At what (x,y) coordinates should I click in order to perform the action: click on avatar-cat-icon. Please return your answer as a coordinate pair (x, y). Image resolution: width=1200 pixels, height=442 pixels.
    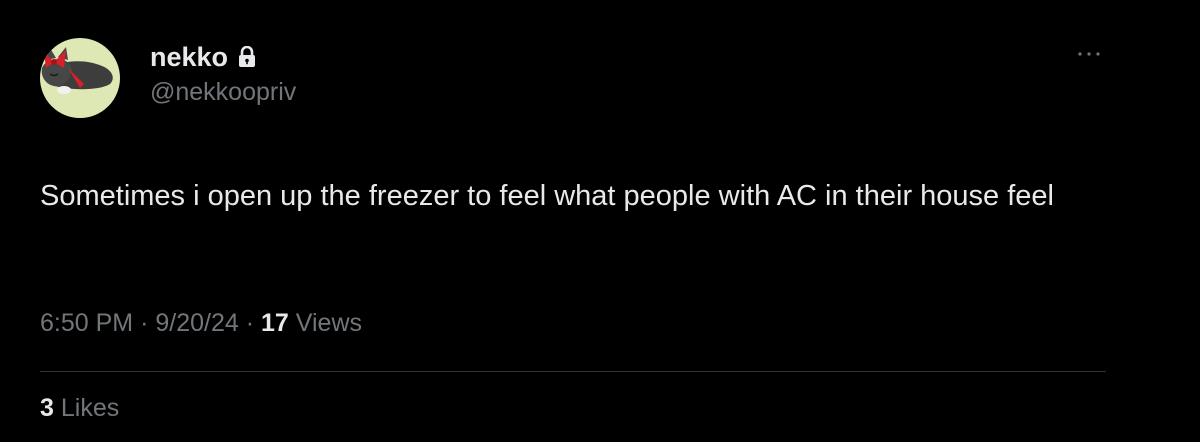
    Looking at the image, I should click on (80, 78).